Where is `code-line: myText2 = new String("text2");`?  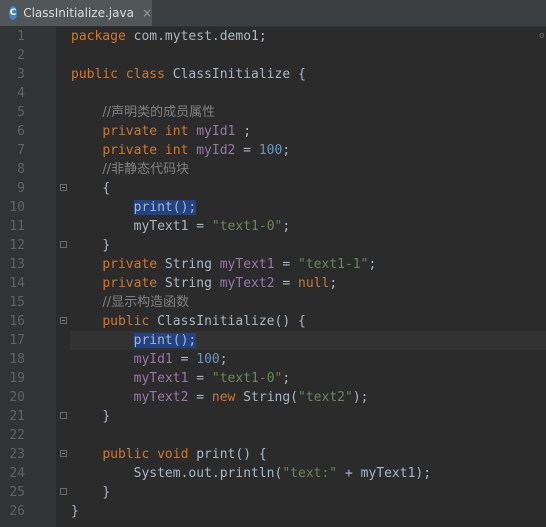
code-line: myText2 = new String("text2"); is located at coordinates (306, 397).